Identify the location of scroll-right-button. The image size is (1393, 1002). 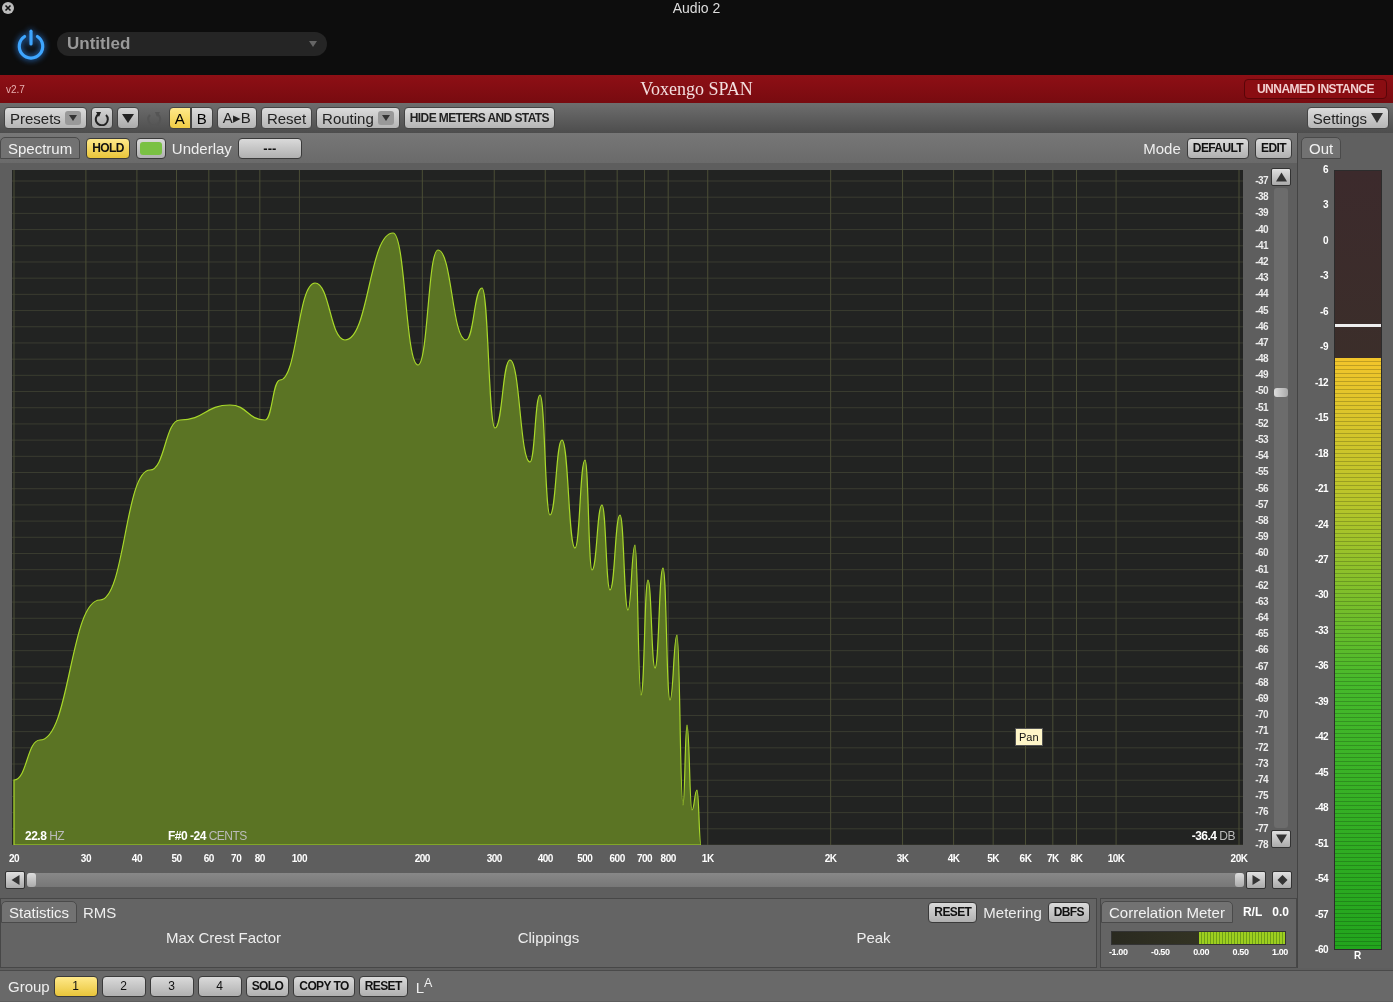
(1256, 880).